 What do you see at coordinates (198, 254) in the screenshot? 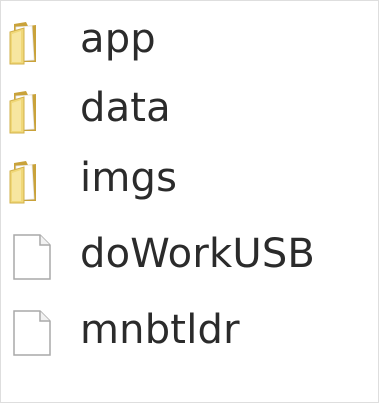
I see `item-name: doWorkUSB` at bounding box center [198, 254].